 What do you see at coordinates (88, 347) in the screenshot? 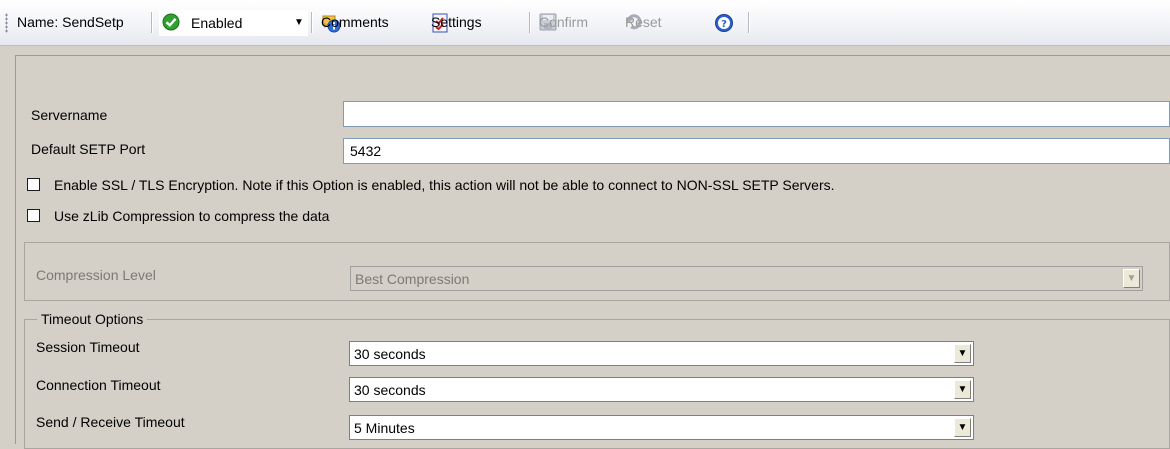
I see `session-timeout-label: Session Timeout` at bounding box center [88, 347].